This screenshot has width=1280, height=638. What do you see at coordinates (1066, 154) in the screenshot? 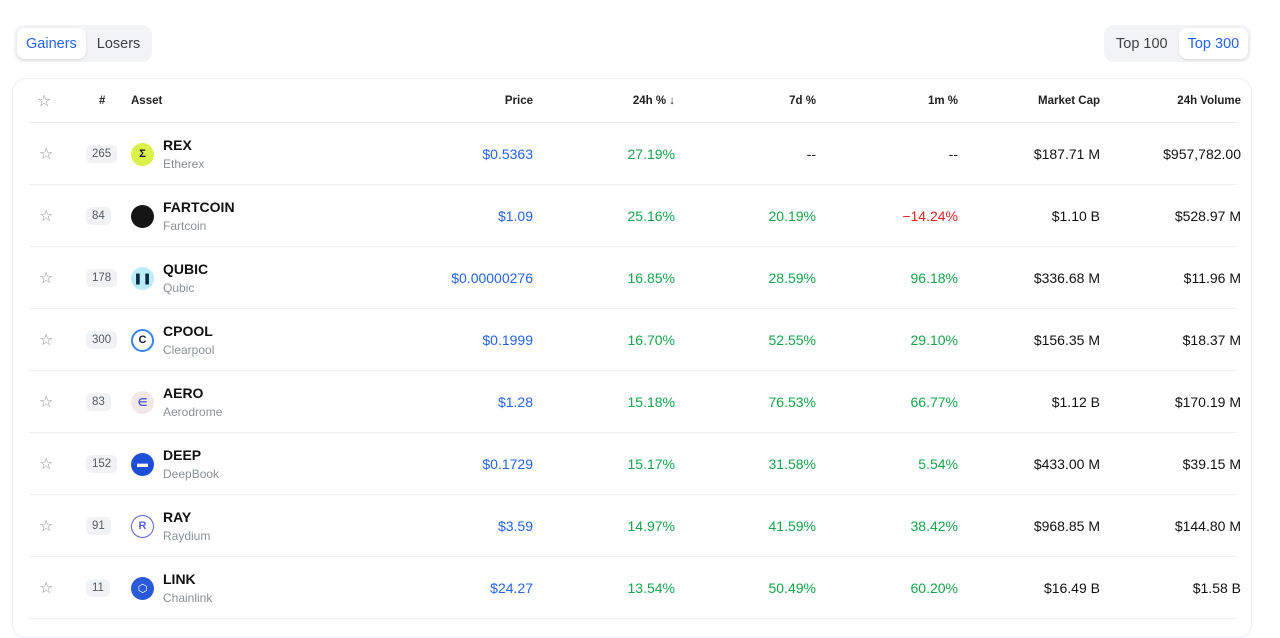
I see `market-cap-value: $187.71 M` at bounding box center [1066, 154].